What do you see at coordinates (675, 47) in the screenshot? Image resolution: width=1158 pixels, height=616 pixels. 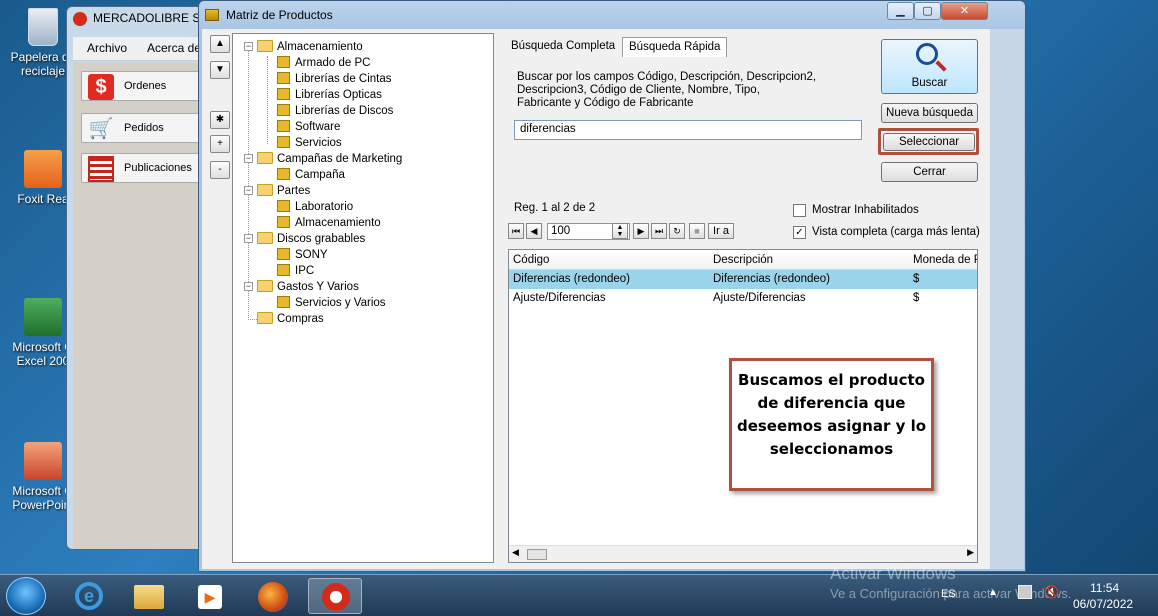 I see `tab-busqueda-rapida: Búsqueda Rápida` at bounding box center [675, 47].